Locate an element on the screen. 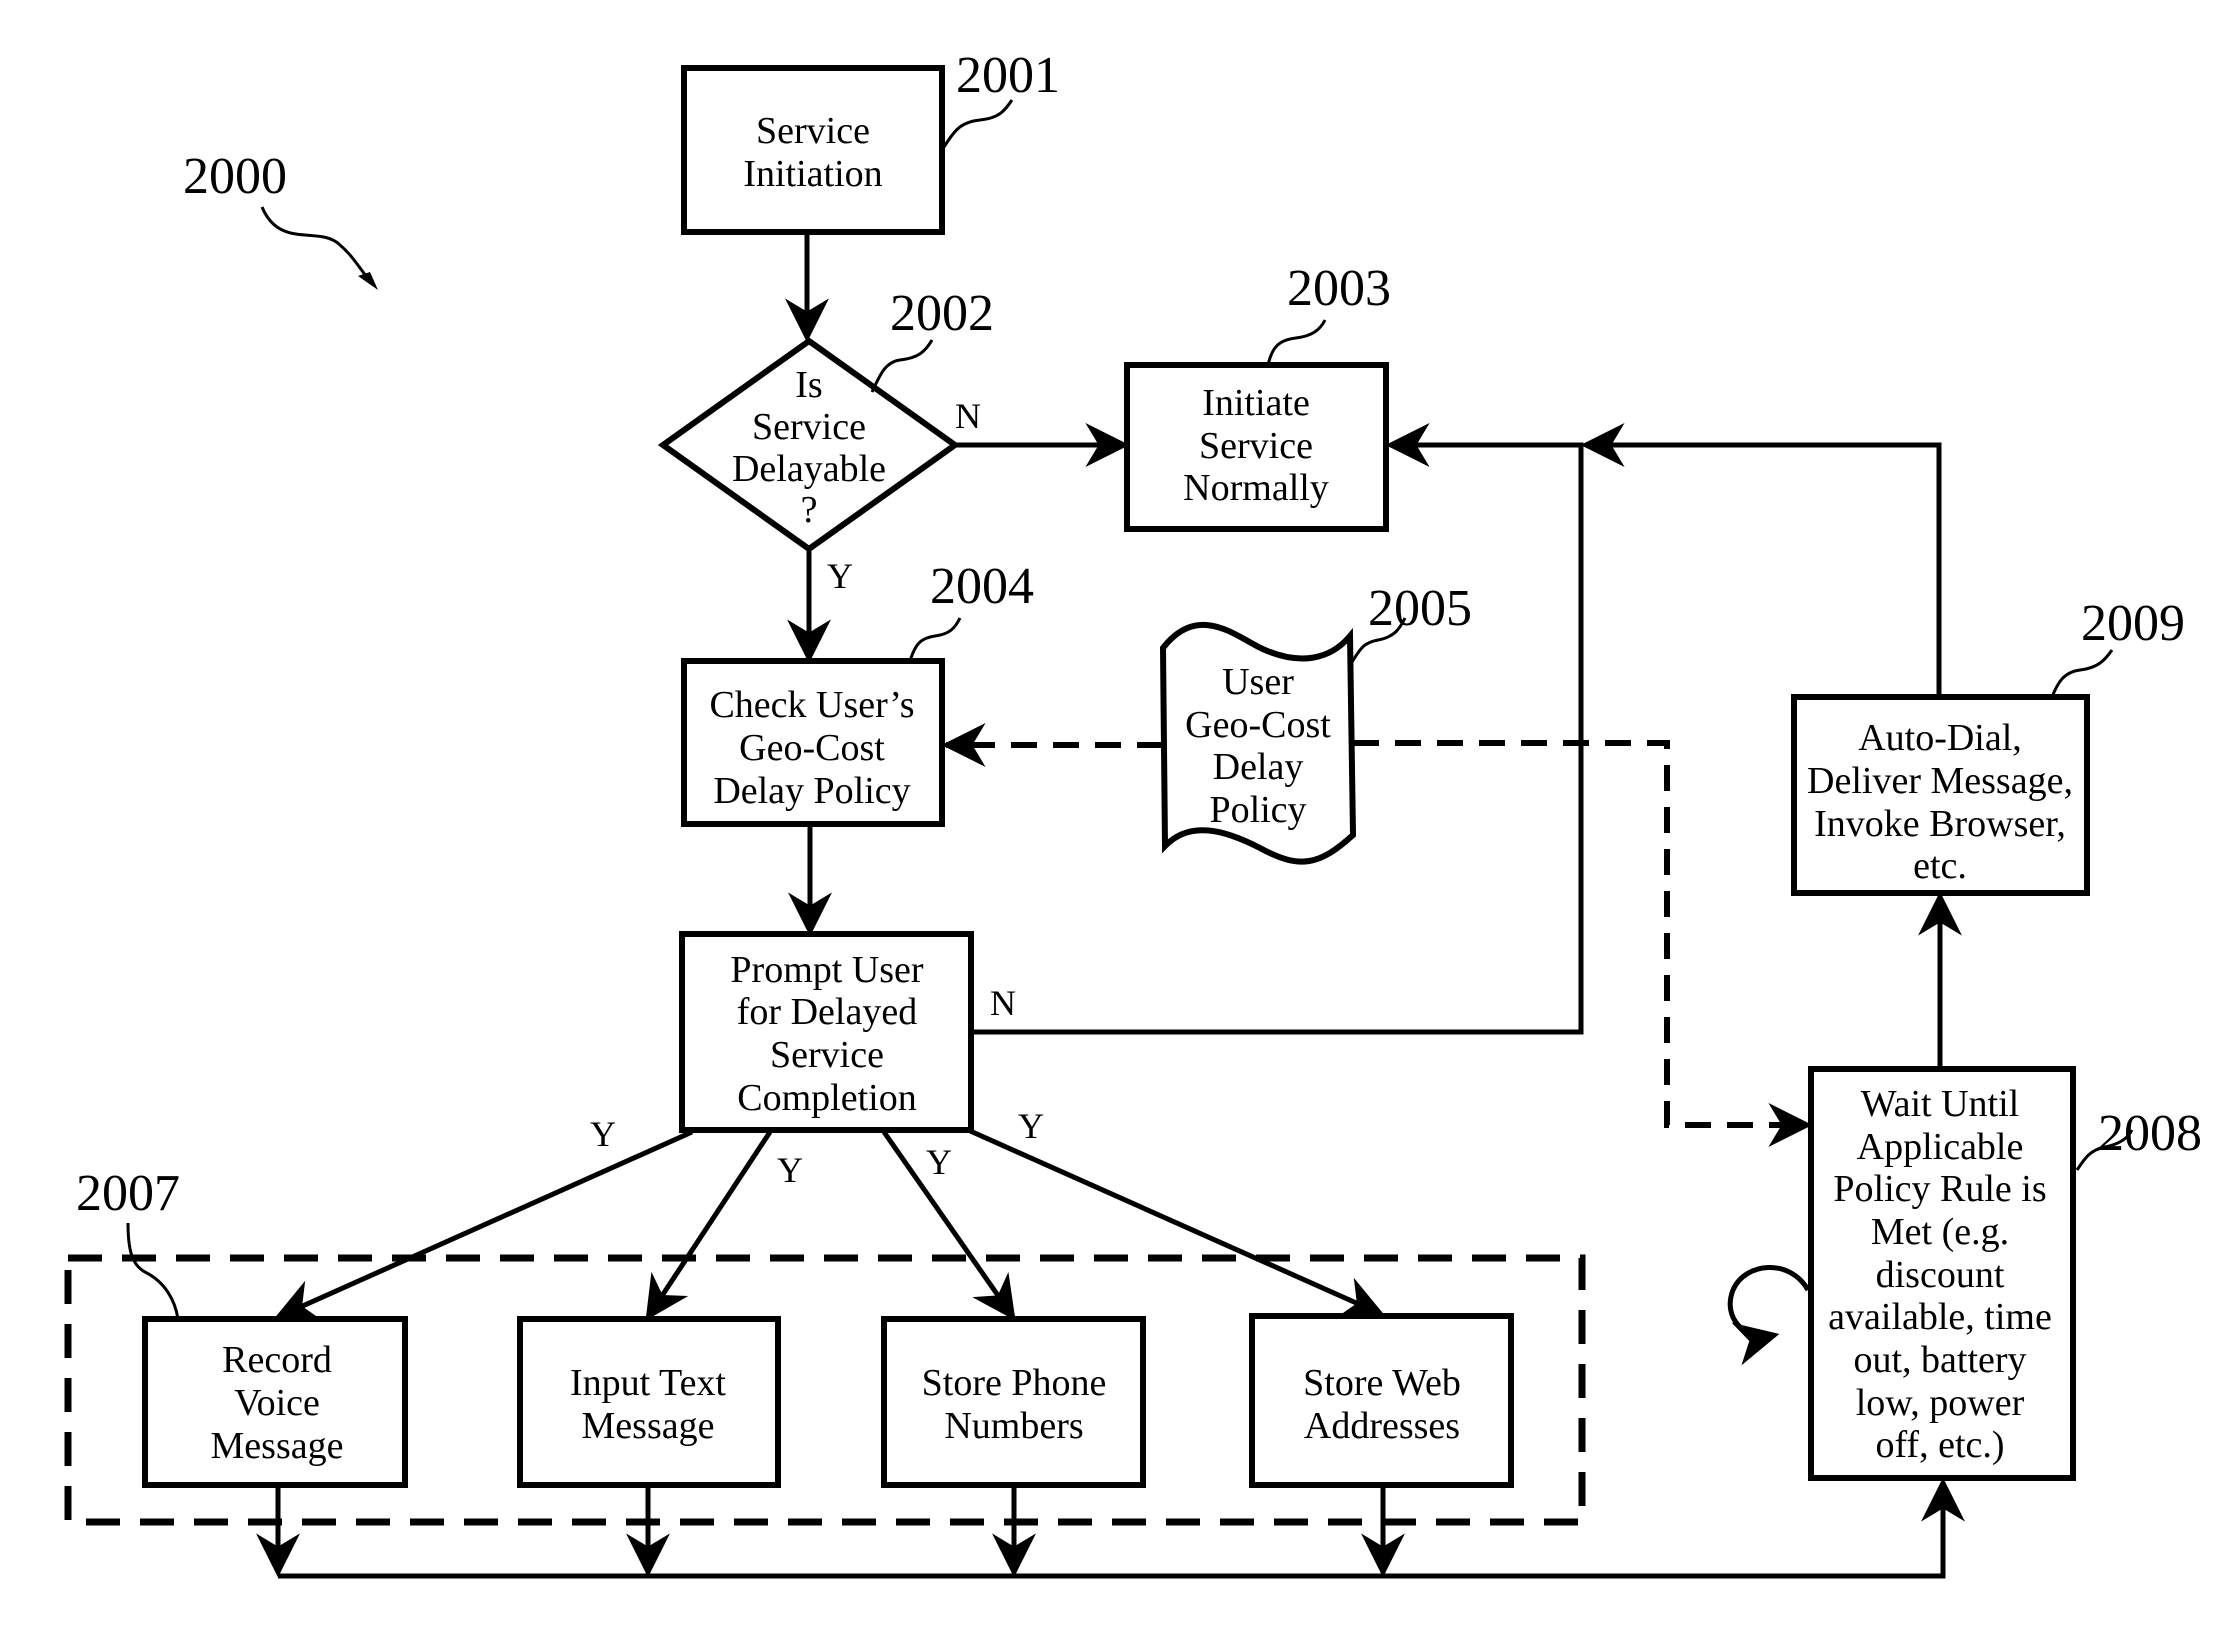 The width and height of the screenshot is (2217, 1634). node-label-line: Wait Until is located at coordinates (1940, 1104).